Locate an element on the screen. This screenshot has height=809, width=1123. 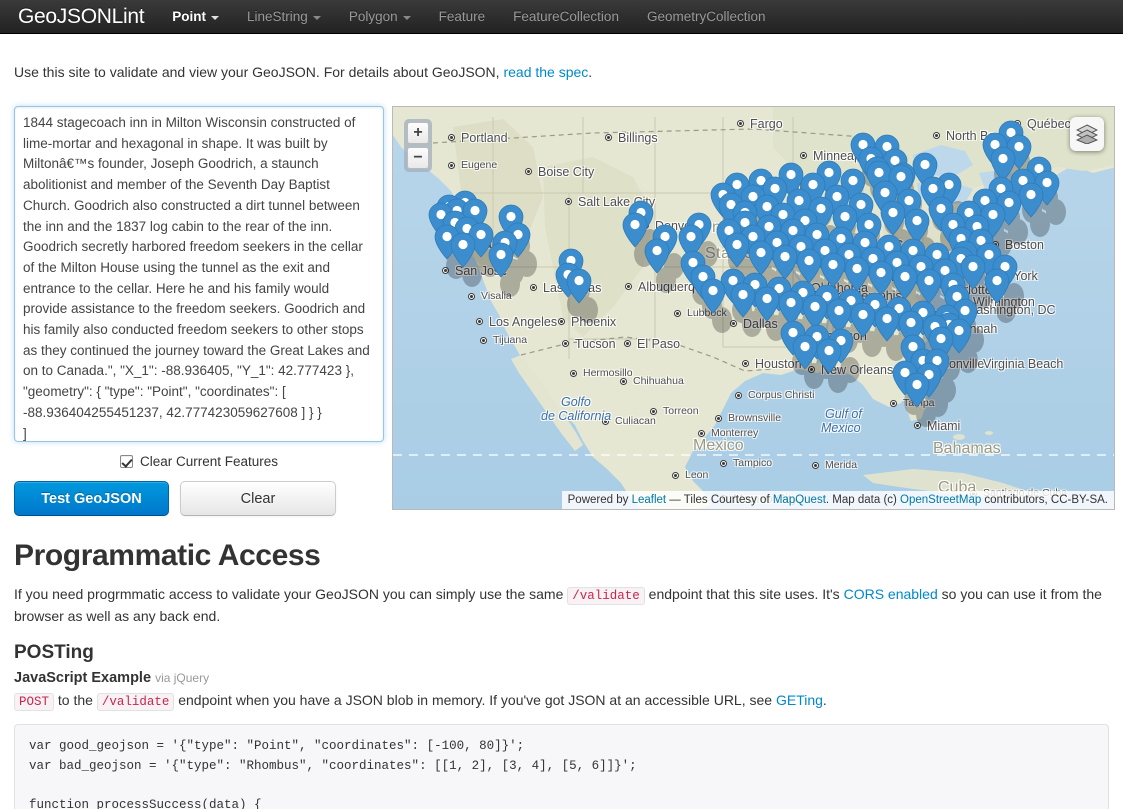
js-example-label: JavaScript Example is located at coordinates (83, 678).